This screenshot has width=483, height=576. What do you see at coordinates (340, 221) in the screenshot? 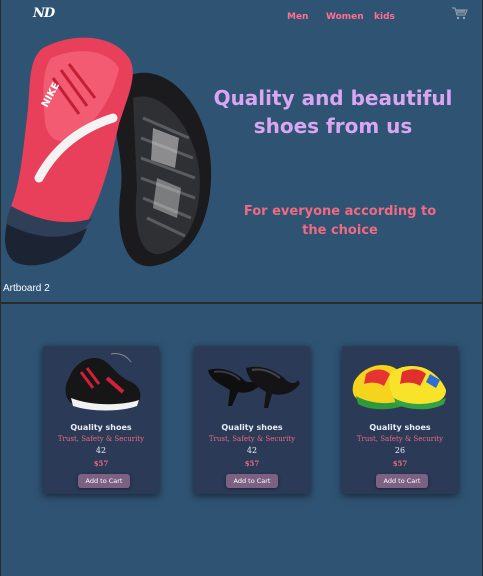
I see `hero-subtitle: For everyone according to the choice` at bounding box center [340, 221].